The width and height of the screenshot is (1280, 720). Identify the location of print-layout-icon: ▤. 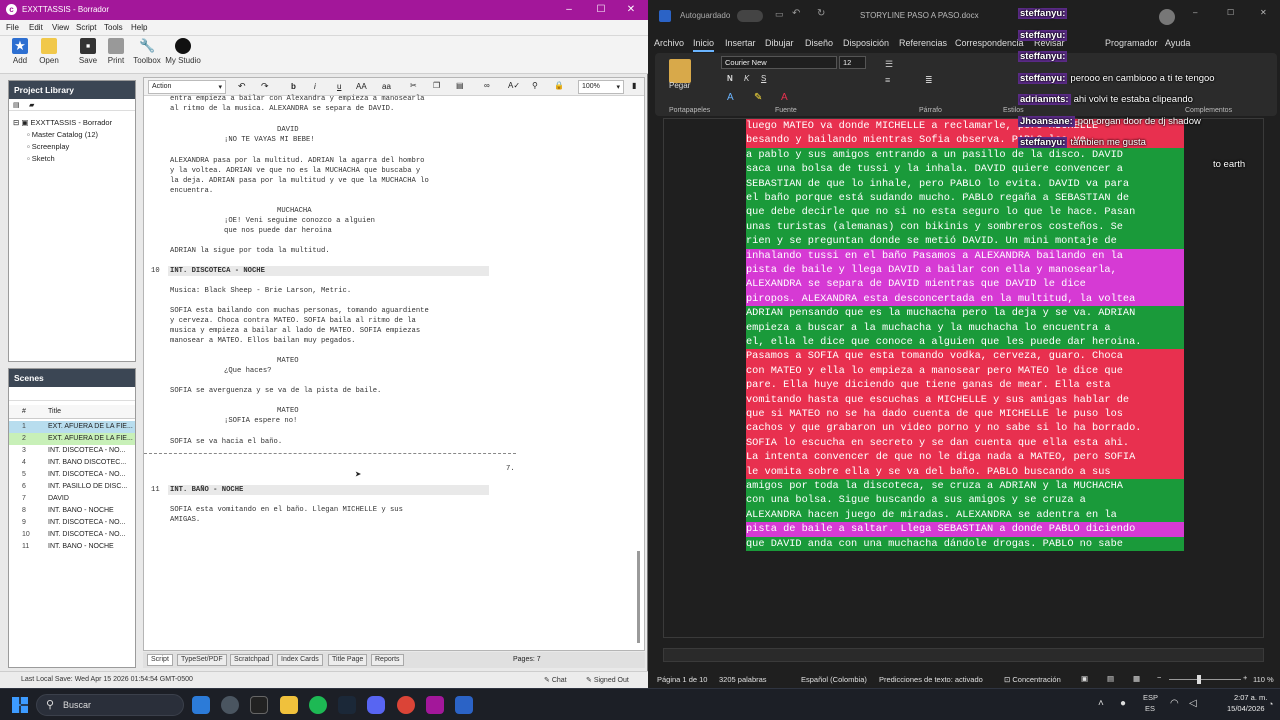
(1110, 678).